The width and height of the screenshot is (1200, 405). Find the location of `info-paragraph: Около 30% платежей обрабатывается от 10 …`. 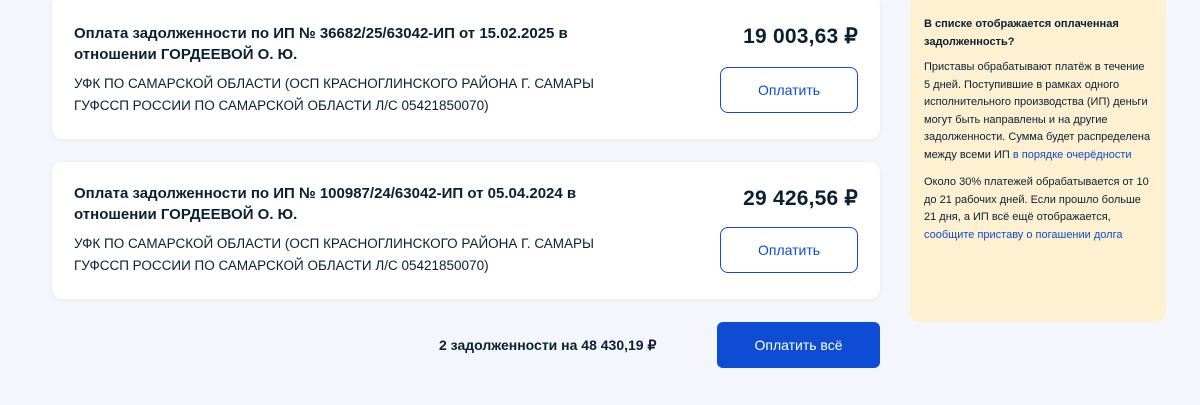

info-paragraph: Около 30% платежей обрабатывается от 10 … is located at coordinates (1038, 209).